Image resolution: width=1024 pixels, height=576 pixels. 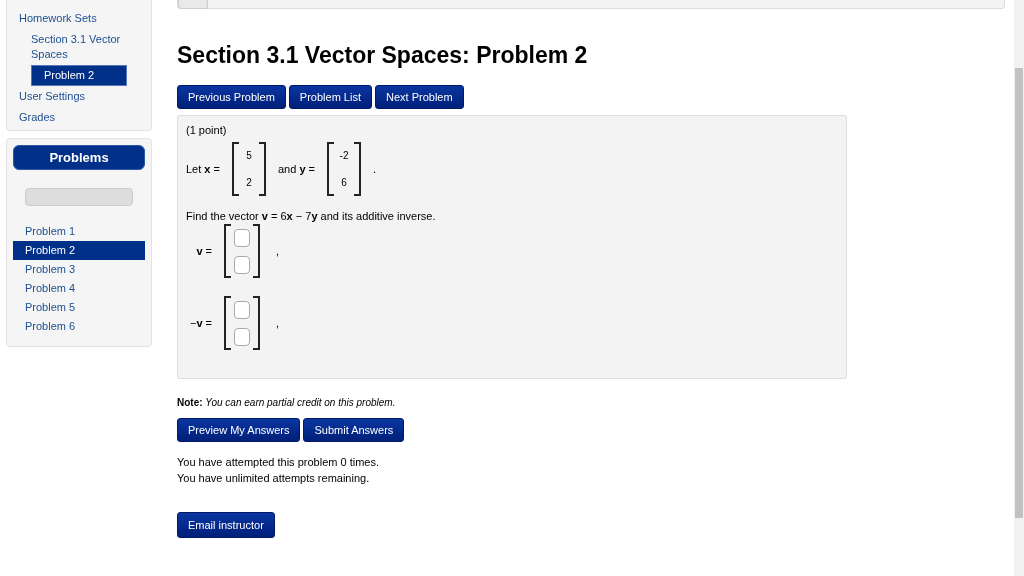 What do you see at coordinates (203, 251) in the screenshot?
I see `math-label: v =` at bounding box center [203, 251].